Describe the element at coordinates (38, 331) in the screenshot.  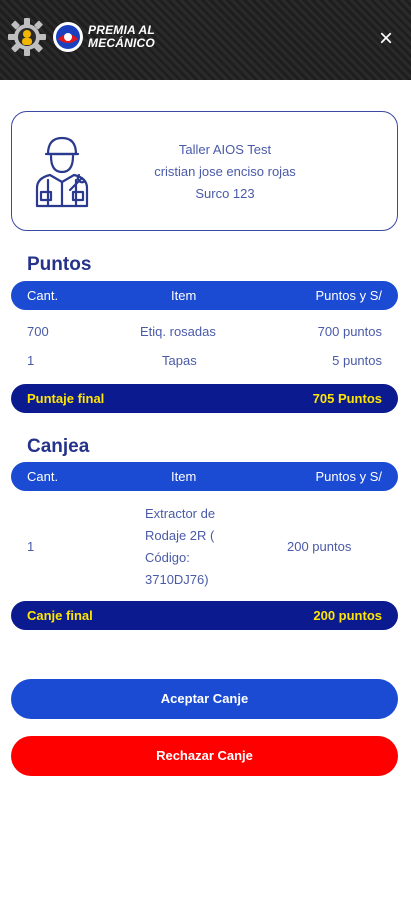
I see `row-qty: 700` at that location.